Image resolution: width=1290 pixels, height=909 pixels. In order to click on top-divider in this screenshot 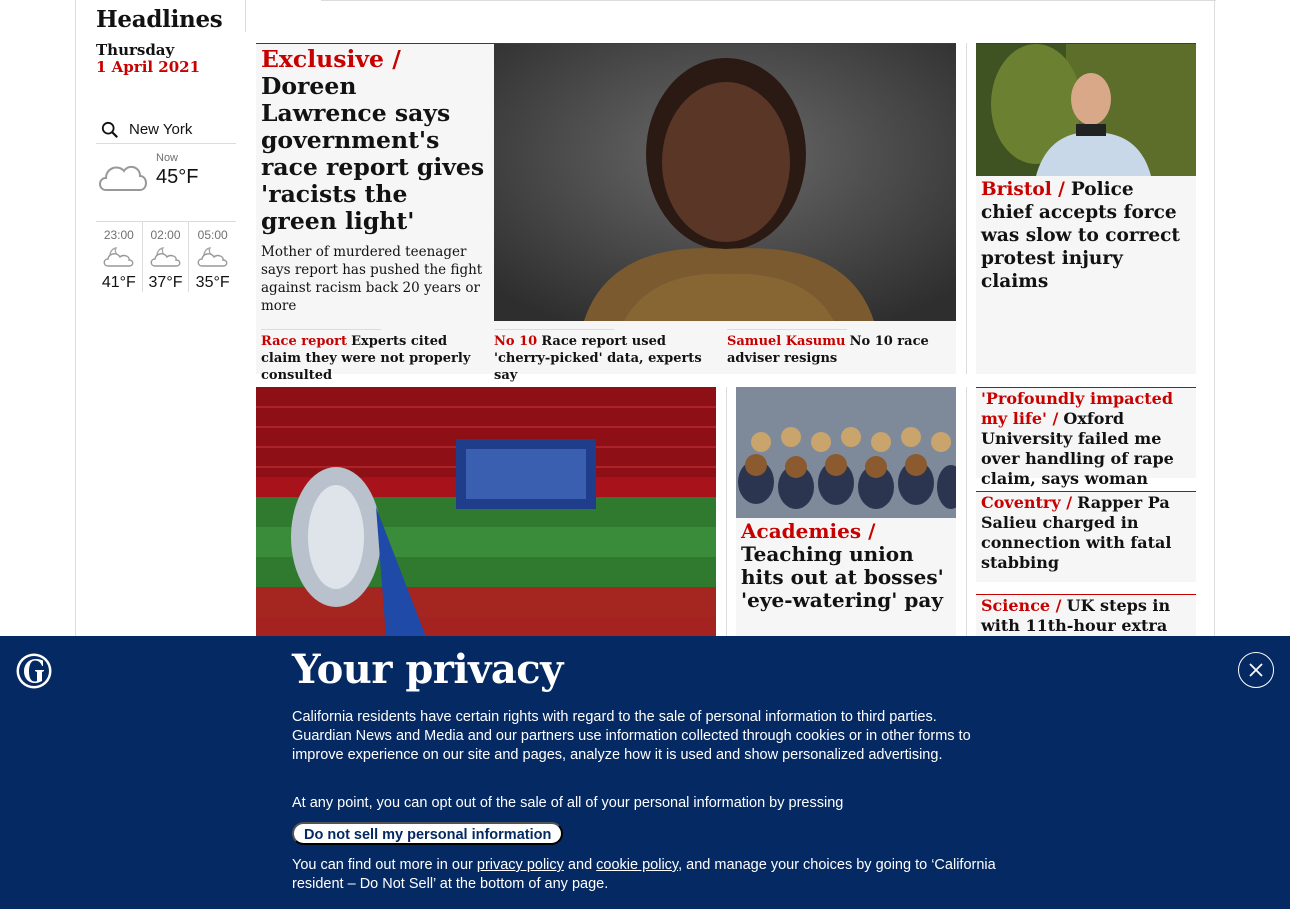, I will do `click(768, 0)`.